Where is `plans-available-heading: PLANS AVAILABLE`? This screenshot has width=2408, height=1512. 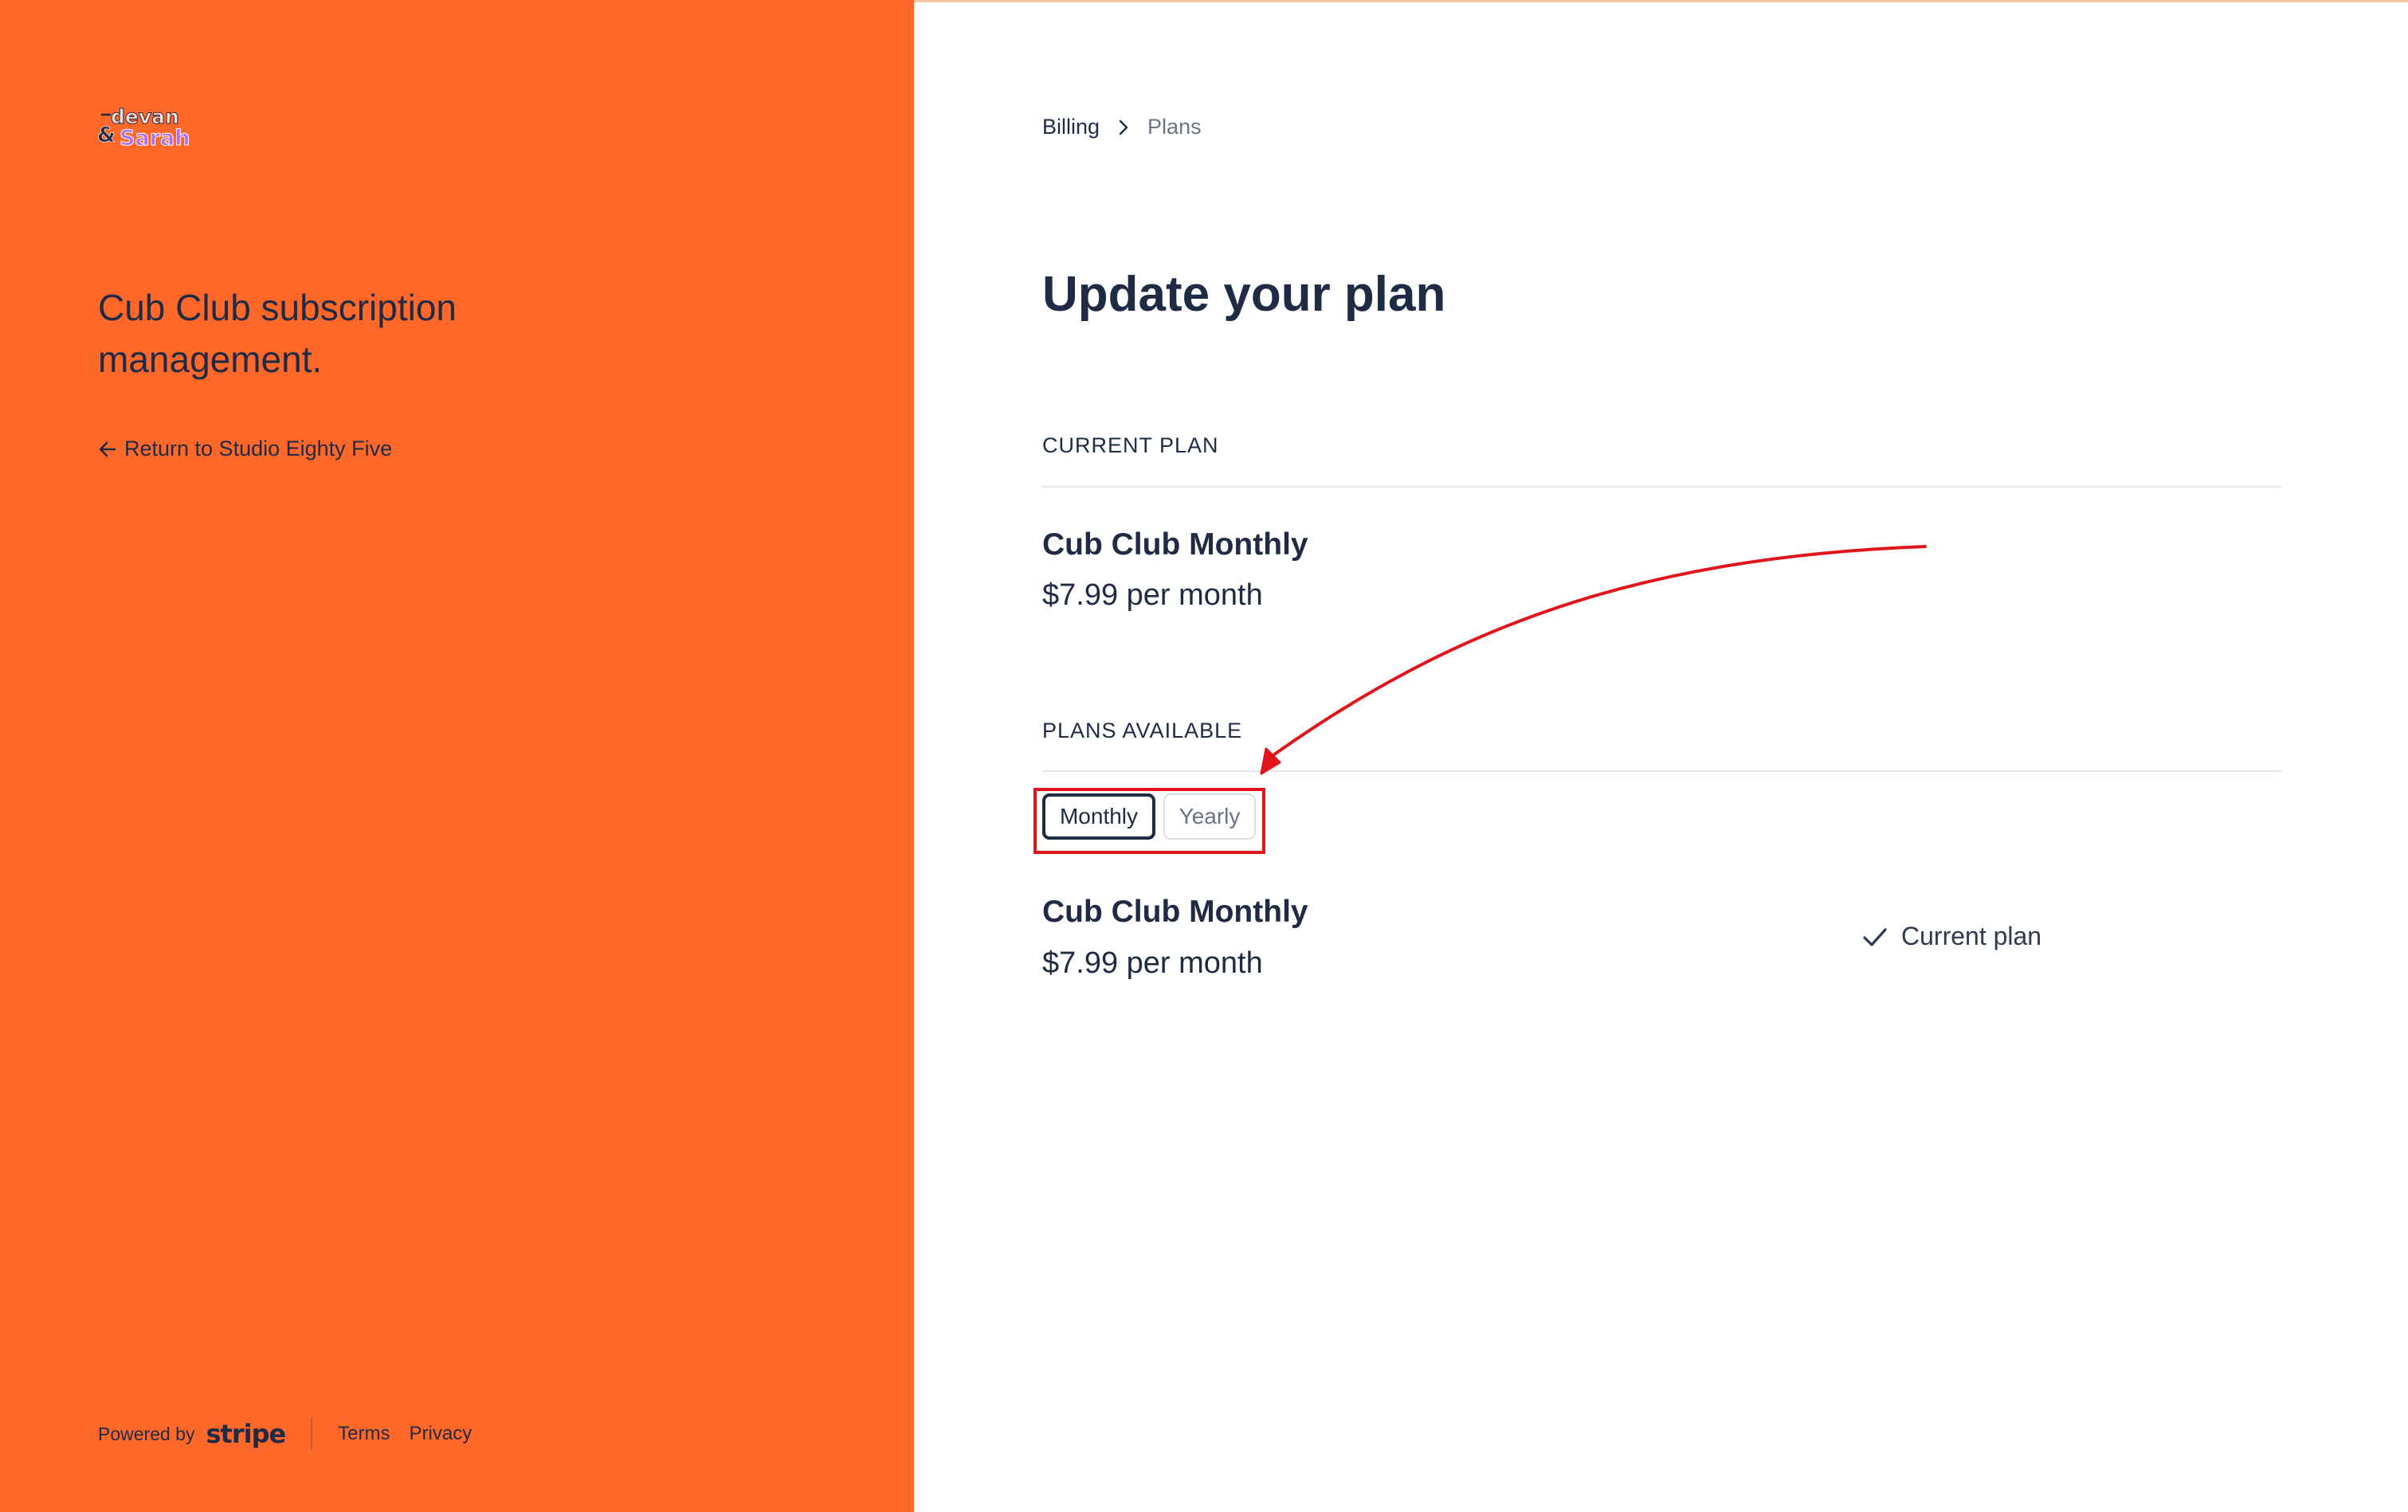
plans-available-heading: PLANS AVAILABLE is located at coordinates (1142, 731).